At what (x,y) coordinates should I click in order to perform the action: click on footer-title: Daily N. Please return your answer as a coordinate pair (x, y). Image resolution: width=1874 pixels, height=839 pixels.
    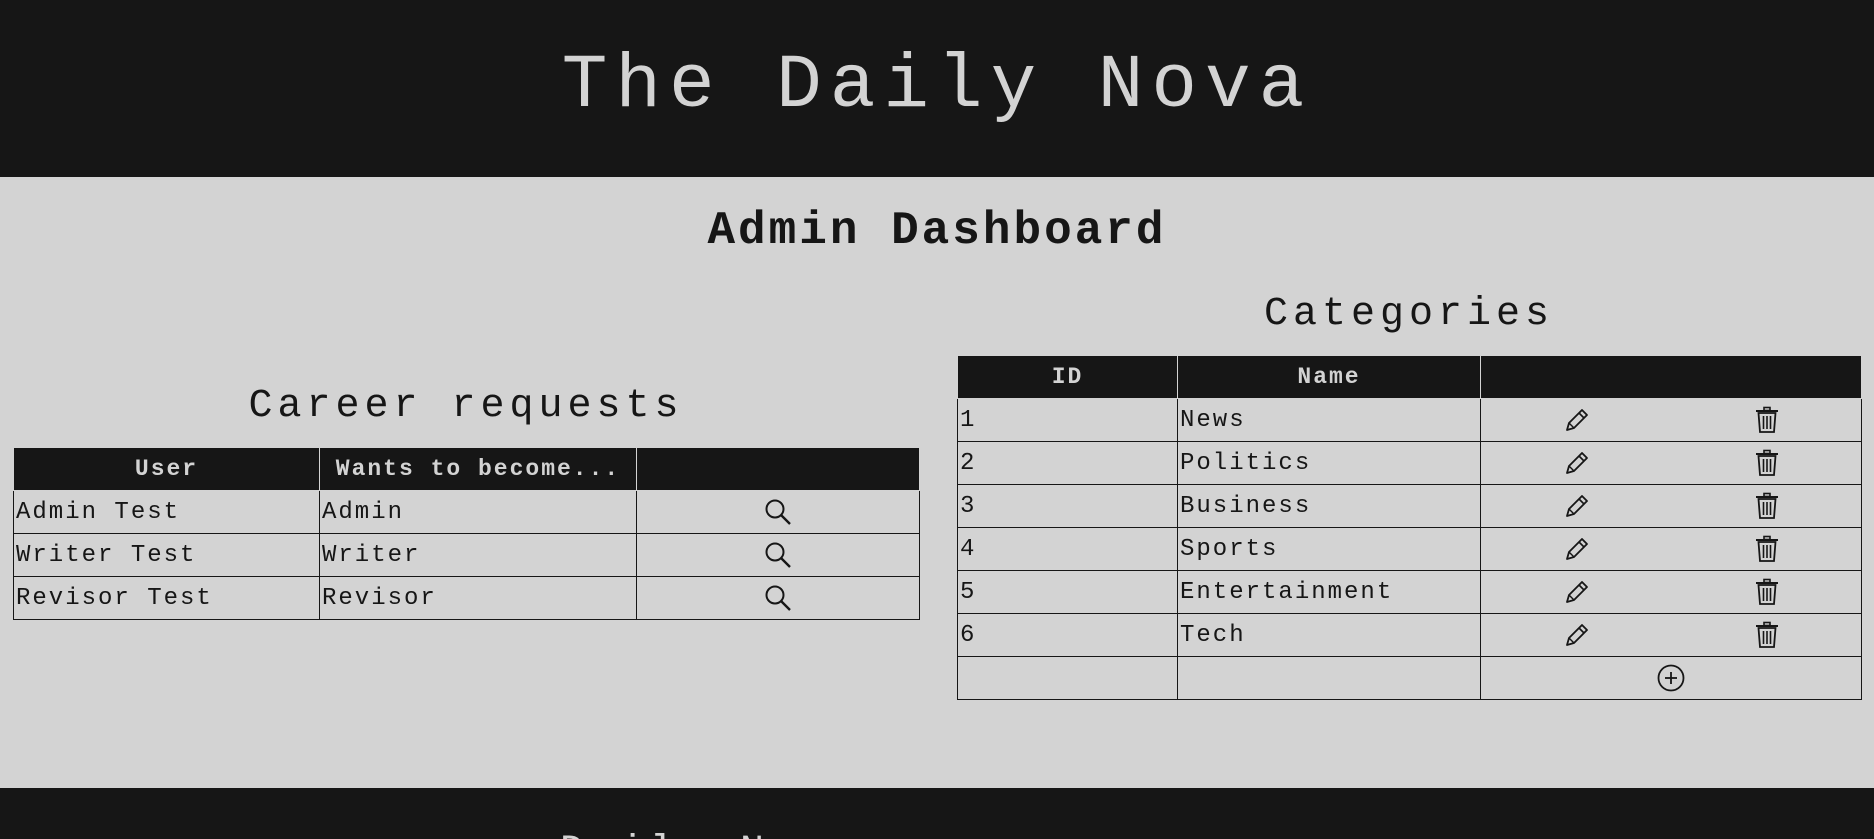
    Looking at the image, I should click on (665, 834).